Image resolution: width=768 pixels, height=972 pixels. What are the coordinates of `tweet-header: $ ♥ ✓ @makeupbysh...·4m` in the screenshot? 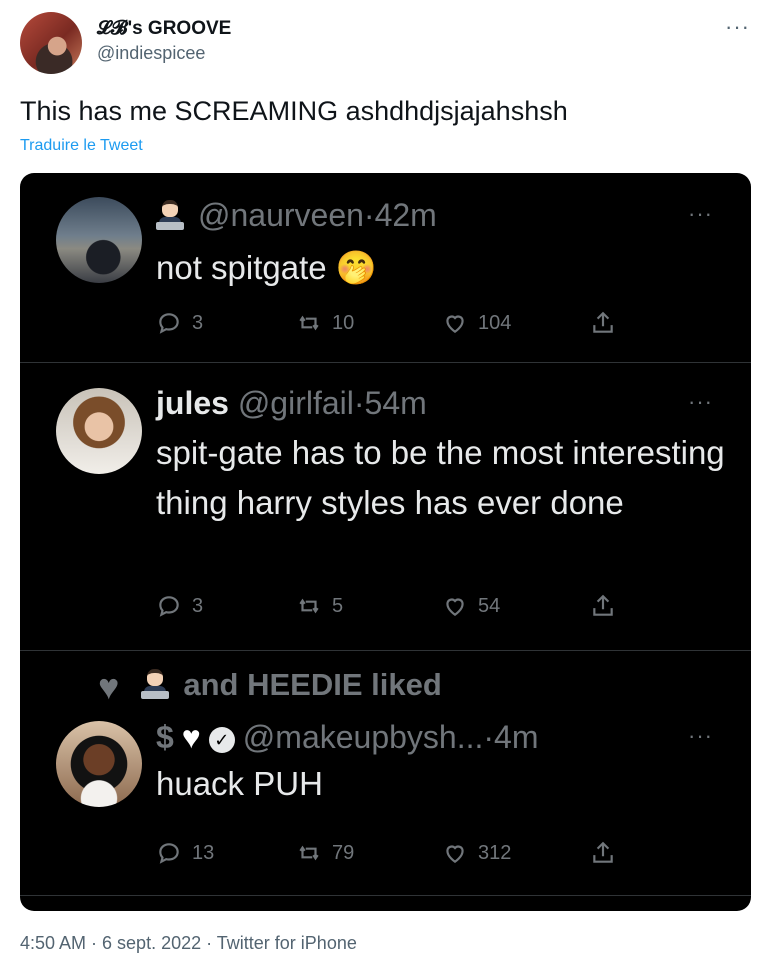 It's located at (347, 737).